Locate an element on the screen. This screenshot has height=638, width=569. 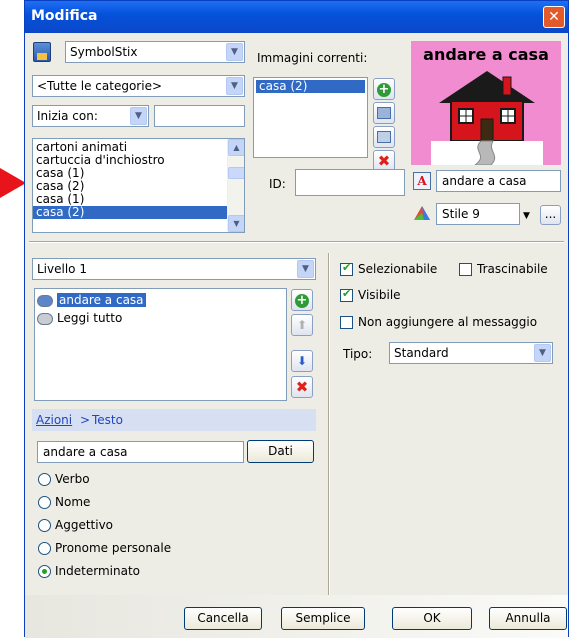
add-image-button: + is located at coordinates (384, 89).